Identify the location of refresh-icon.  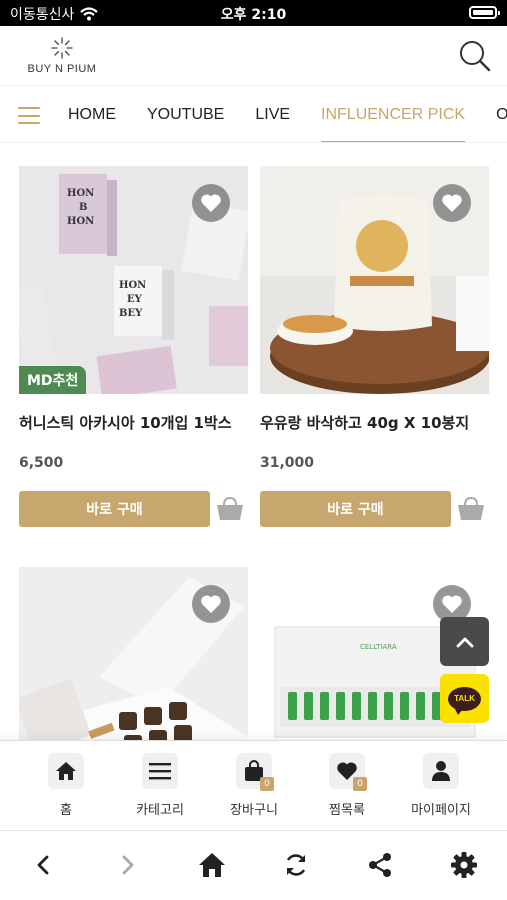
(296, 865).